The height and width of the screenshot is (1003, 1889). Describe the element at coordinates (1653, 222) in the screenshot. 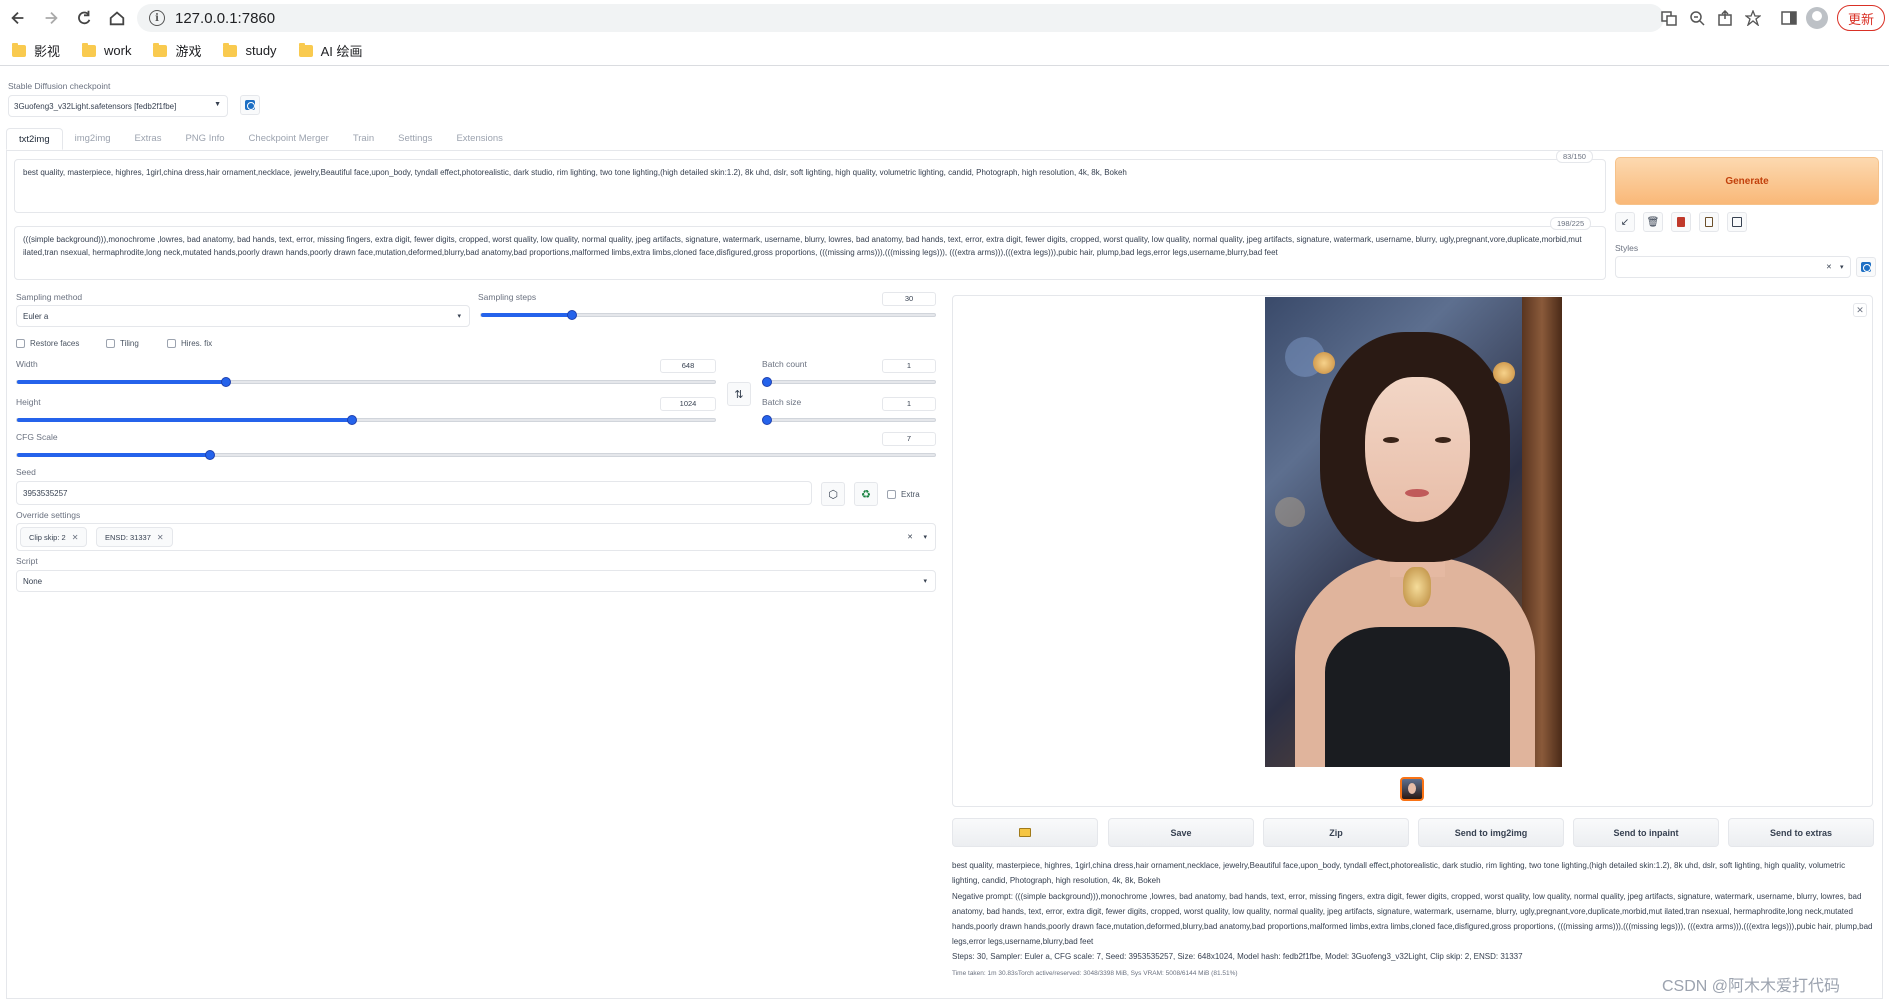

I see `clear-prompt-button: 🗑` at that location.